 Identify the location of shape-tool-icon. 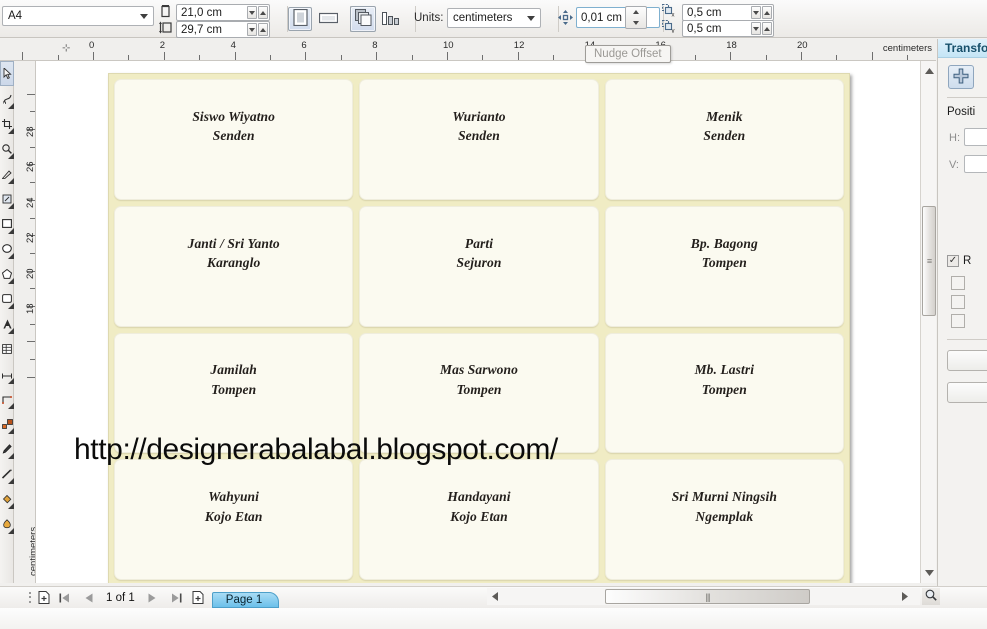
(7, 98).